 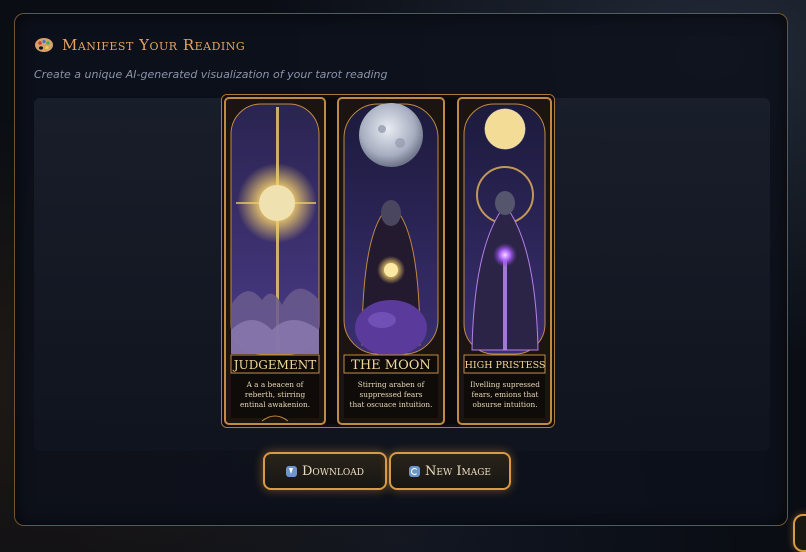 I want to click on card-title-judgement: JUDGEMENT, so click(x=274, y=365).